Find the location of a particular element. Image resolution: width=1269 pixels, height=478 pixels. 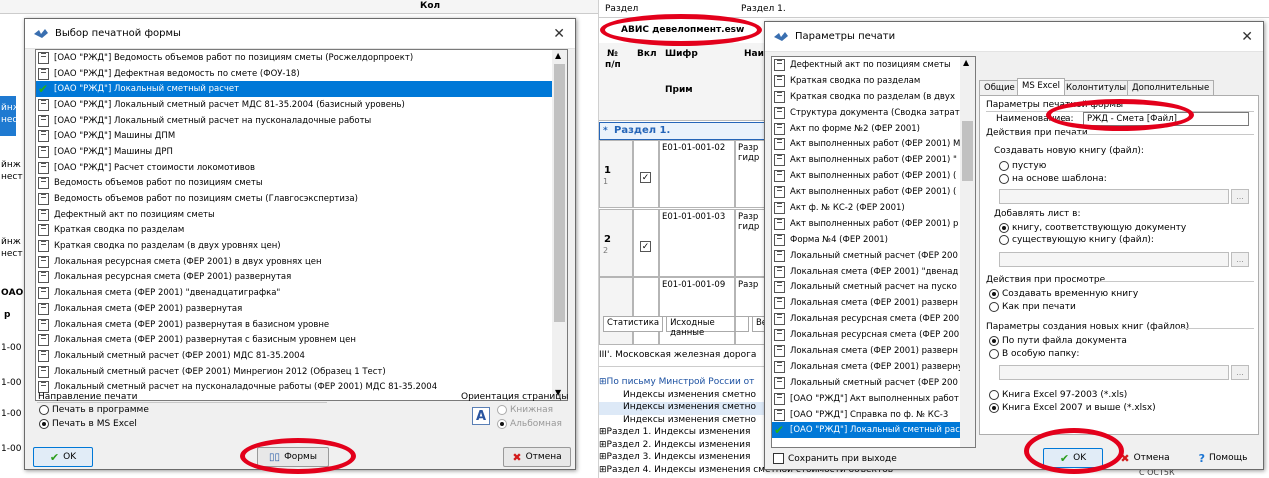

radio-portrait: Книжная is located at coordinates (525, 410).